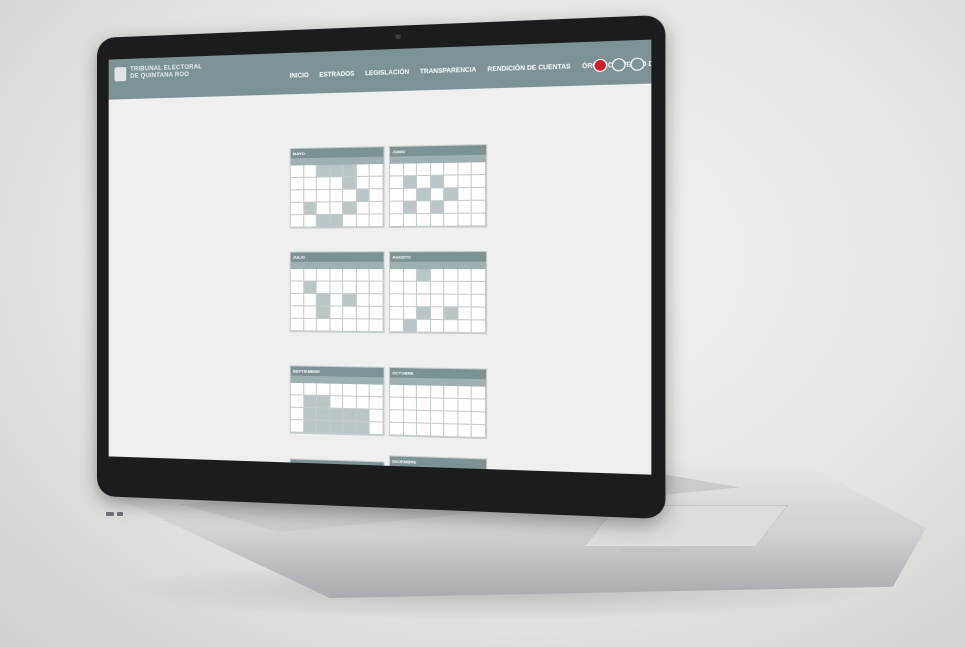  What do you see at coordinates (637, 64) in the screenshot?
I see `facebook-icon` at bounding box center [637, 64].